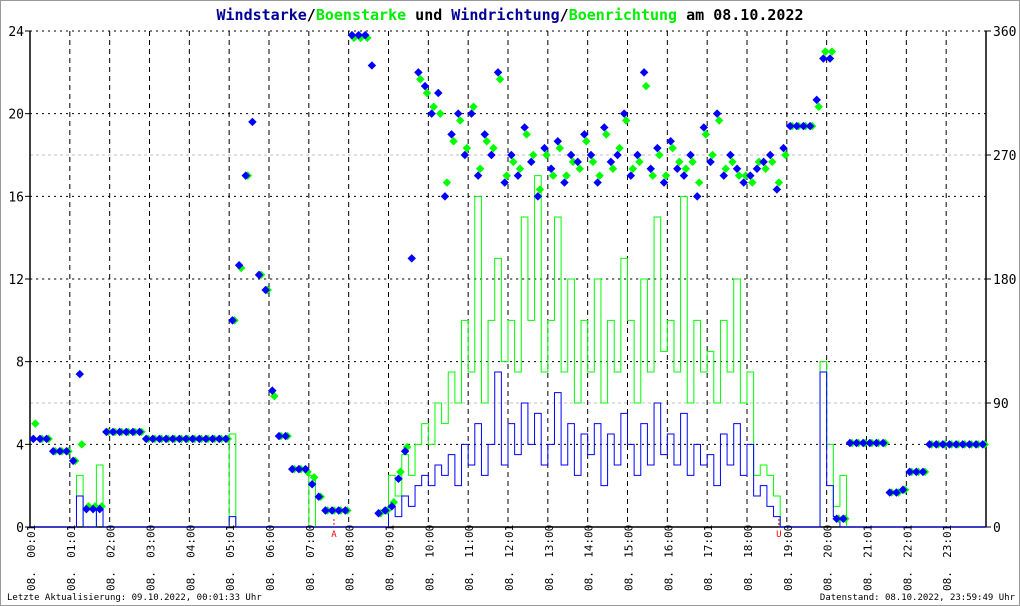  What do you see at coordinates (629, 558) in the screenshot?
I see `x-tick-label: 08. 15:00` at bounding box center [629, 558].